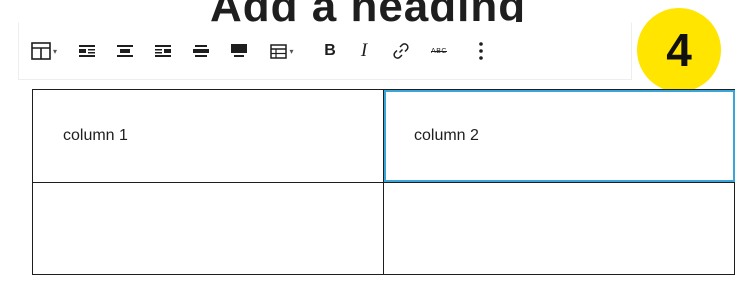  I want to click on italic-button: I, so click(364, 51).